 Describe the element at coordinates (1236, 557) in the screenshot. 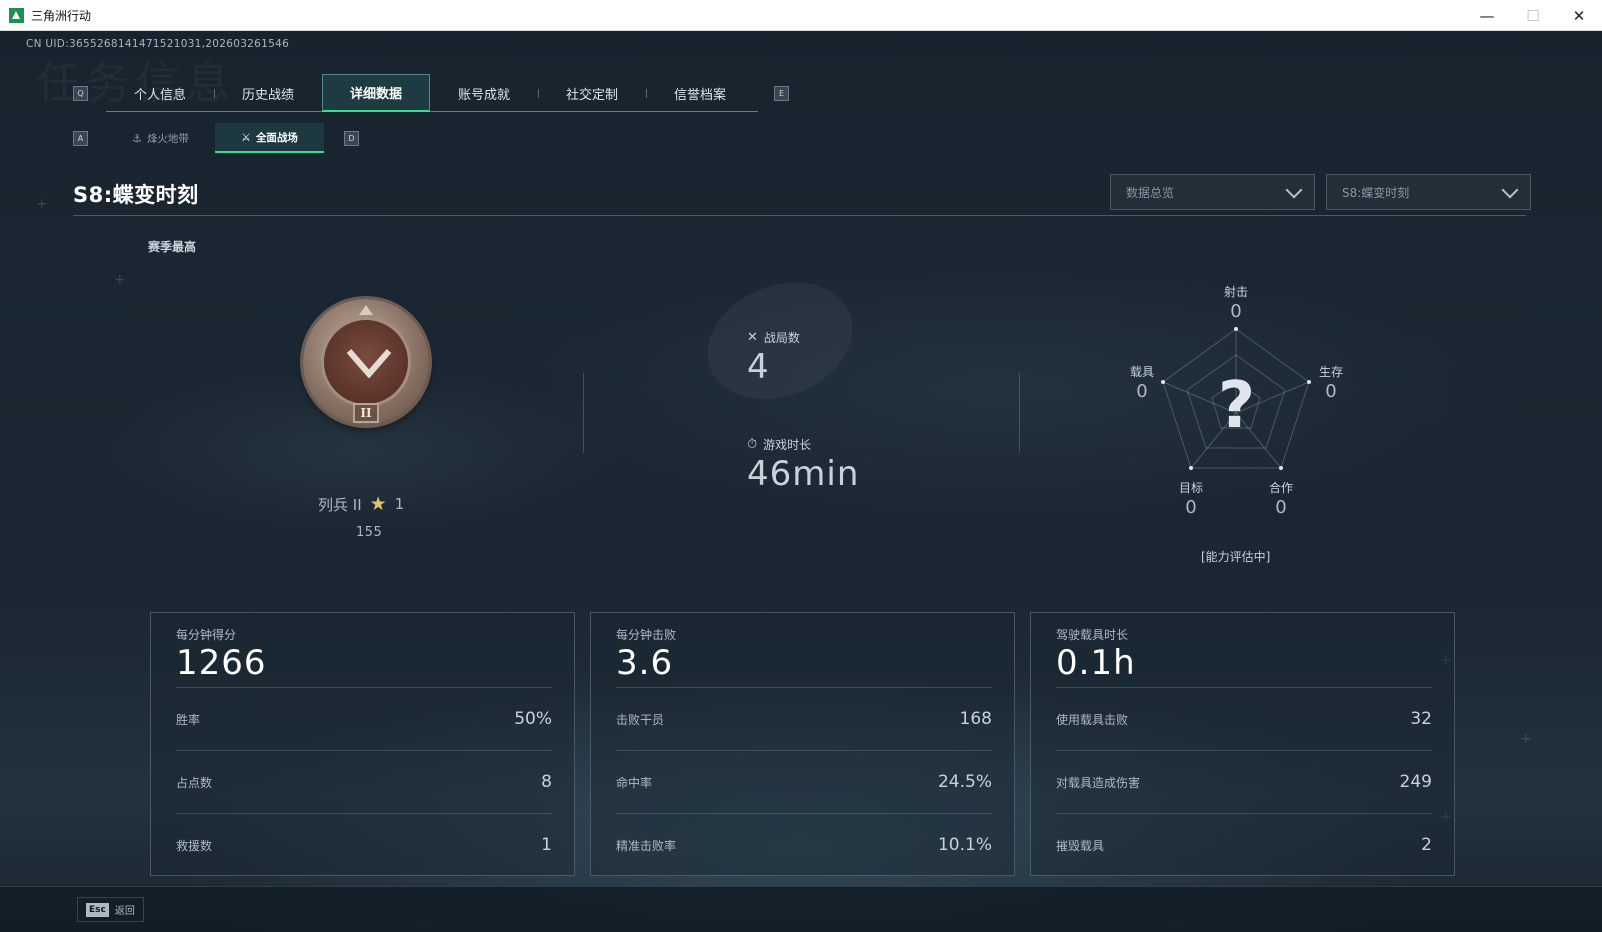

I see `ability-evaluating-note: [能力评估中]` at that location.